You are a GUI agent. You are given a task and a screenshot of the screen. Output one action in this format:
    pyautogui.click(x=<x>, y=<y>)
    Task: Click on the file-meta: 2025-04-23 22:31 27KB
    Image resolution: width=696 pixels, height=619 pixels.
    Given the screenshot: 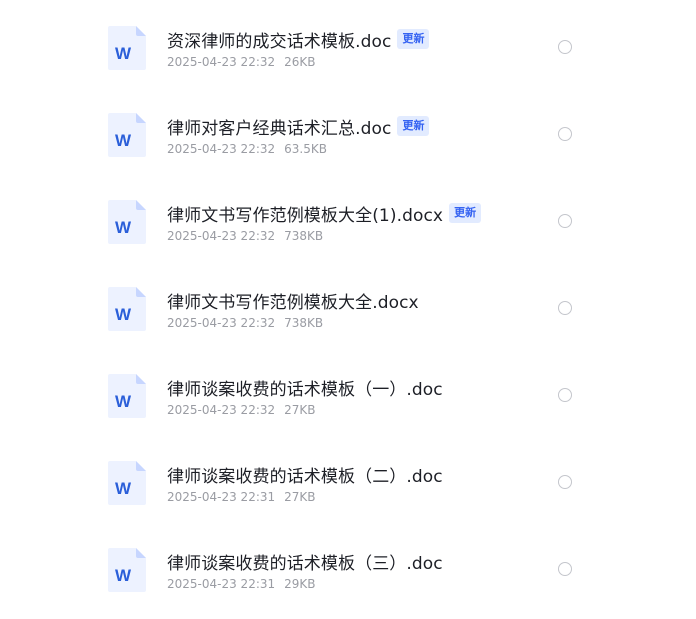 What is the action you would take?
    pyautogui.click(x=241, y=497)
    